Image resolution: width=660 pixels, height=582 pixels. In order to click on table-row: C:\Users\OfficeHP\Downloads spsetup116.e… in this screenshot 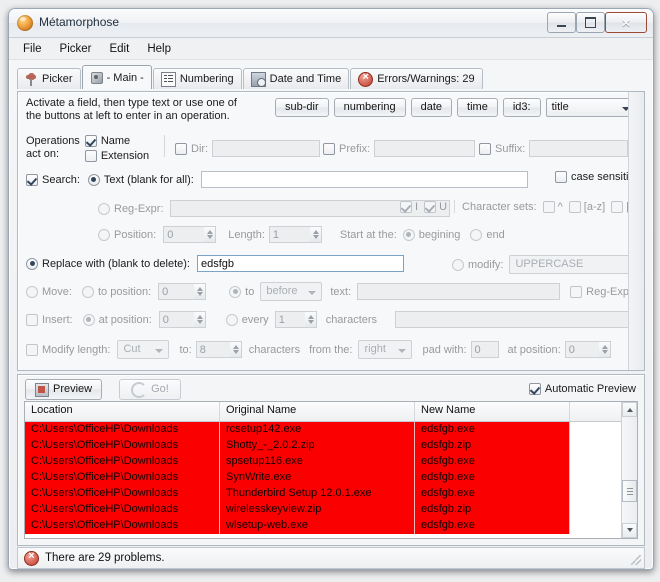, I will do `click(331, 462)`.